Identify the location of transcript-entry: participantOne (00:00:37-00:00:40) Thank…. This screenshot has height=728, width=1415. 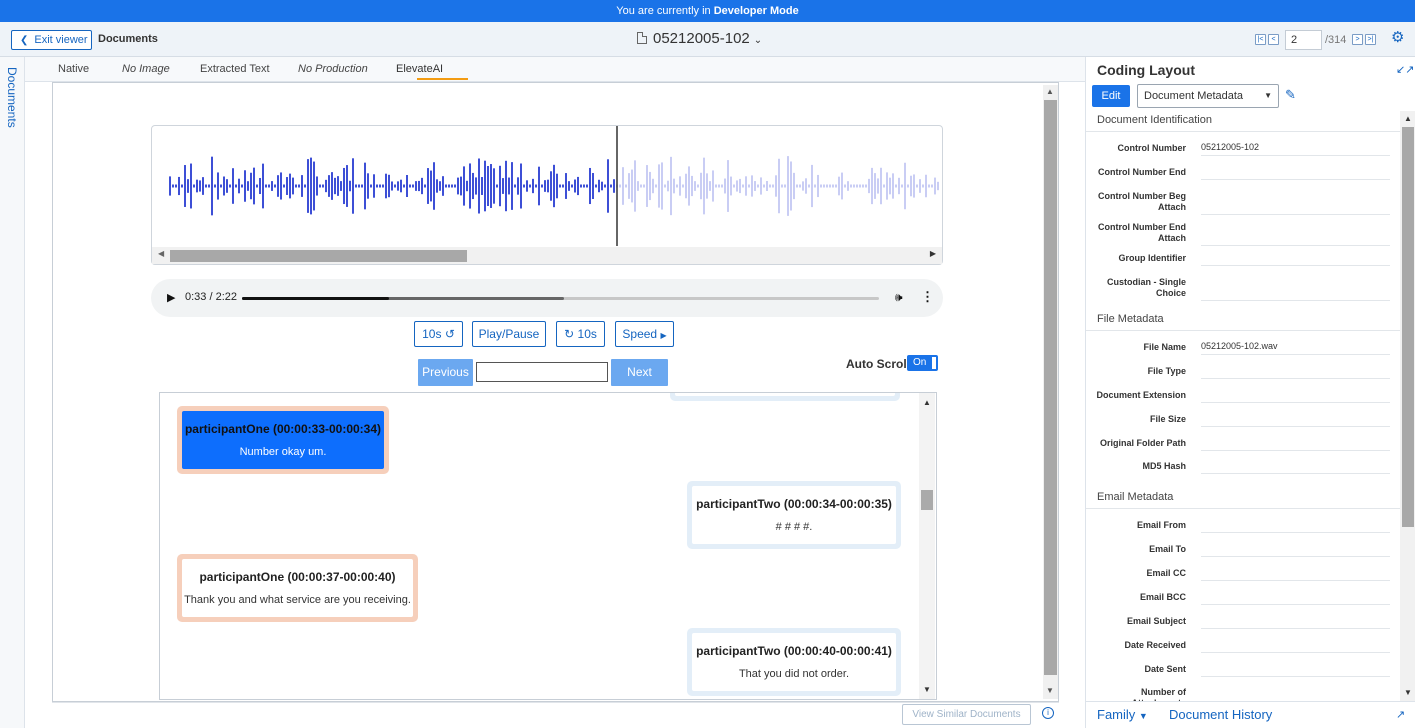
(297, 588).